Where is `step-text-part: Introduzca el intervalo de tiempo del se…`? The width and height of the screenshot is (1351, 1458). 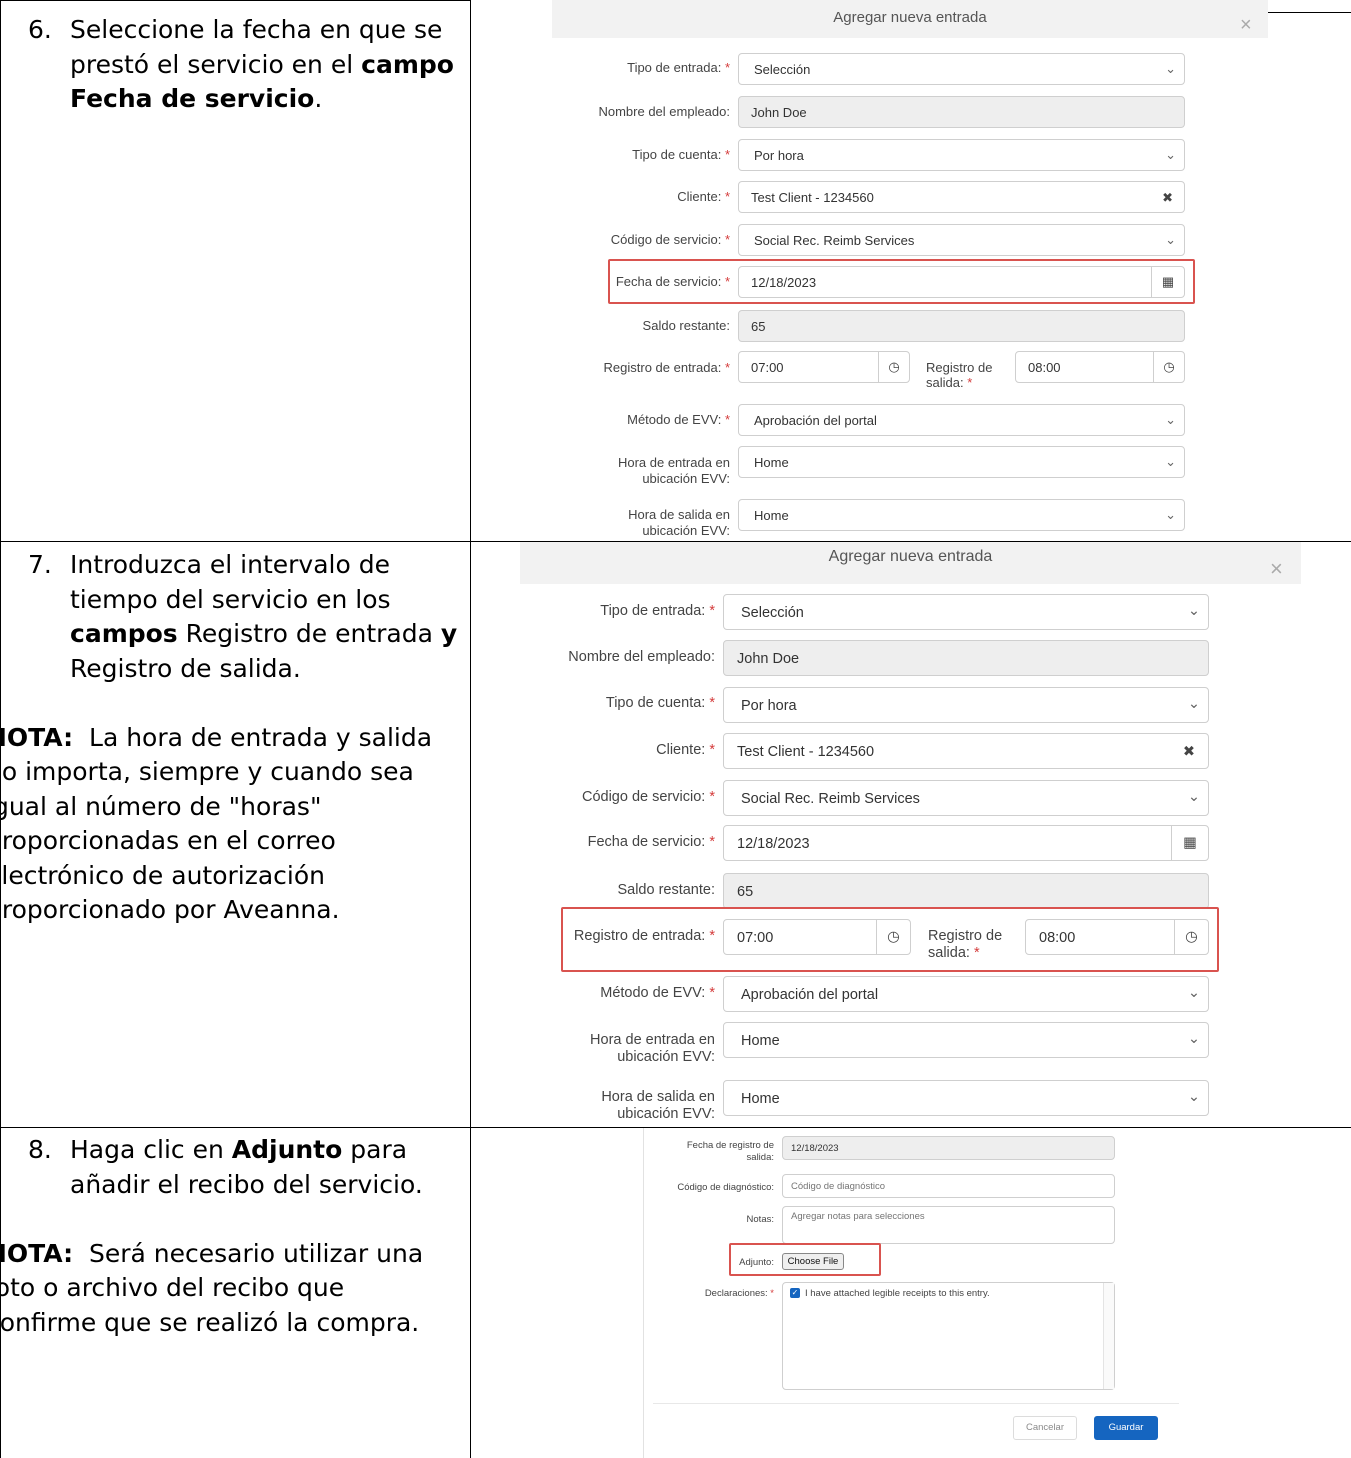 step-text-part: Introduzca el intervalo de tiempo del se… is located at coordinates (230, 582).